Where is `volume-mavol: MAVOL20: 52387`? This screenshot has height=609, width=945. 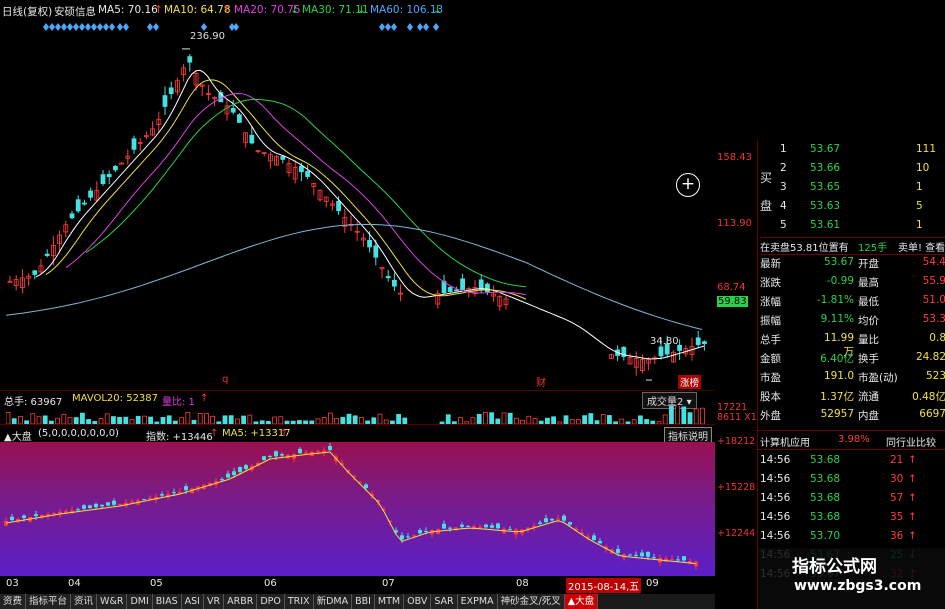
volume-mavol: MAVOL20: 52387 is located at coordinates (115, 398).